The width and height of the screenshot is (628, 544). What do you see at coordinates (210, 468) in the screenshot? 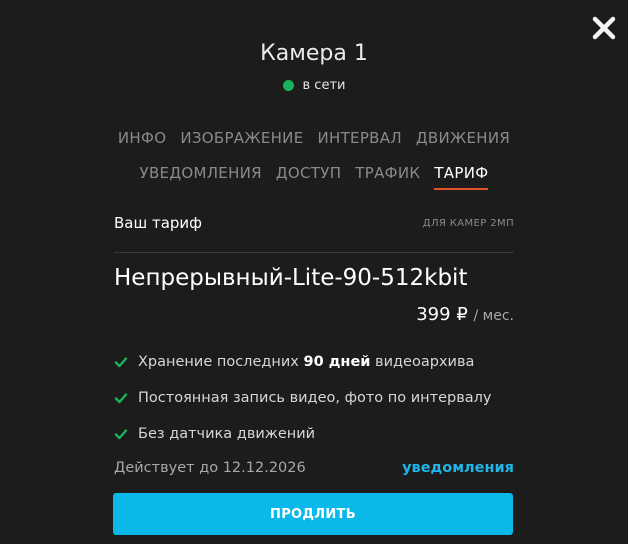
I see `valid-until: Действует до 12.12.2026` at bounding box center [210, 468].